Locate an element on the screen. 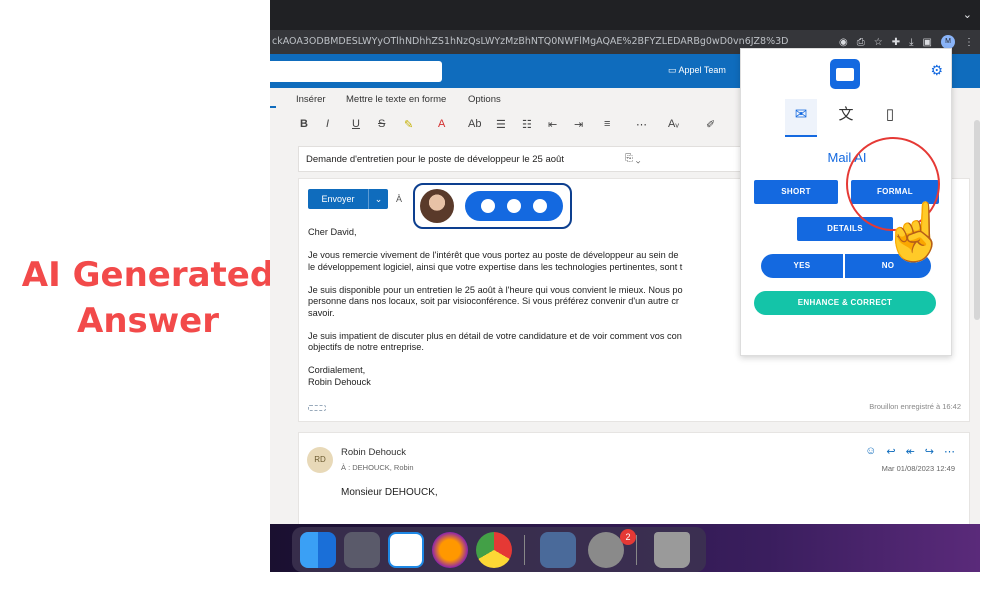 The height and width of the screenshot is (600, 1000). tab-compose: ✉ is located at coordinates (801, 118).